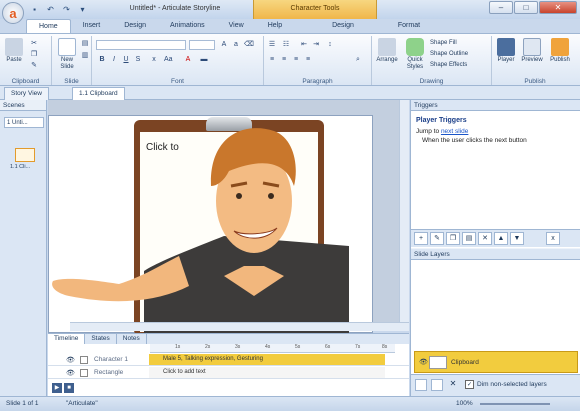  What do you see at coordinates (188, 60) in the screenshot?
I see `font-color-icon: A` at bounding box center [188, 60].